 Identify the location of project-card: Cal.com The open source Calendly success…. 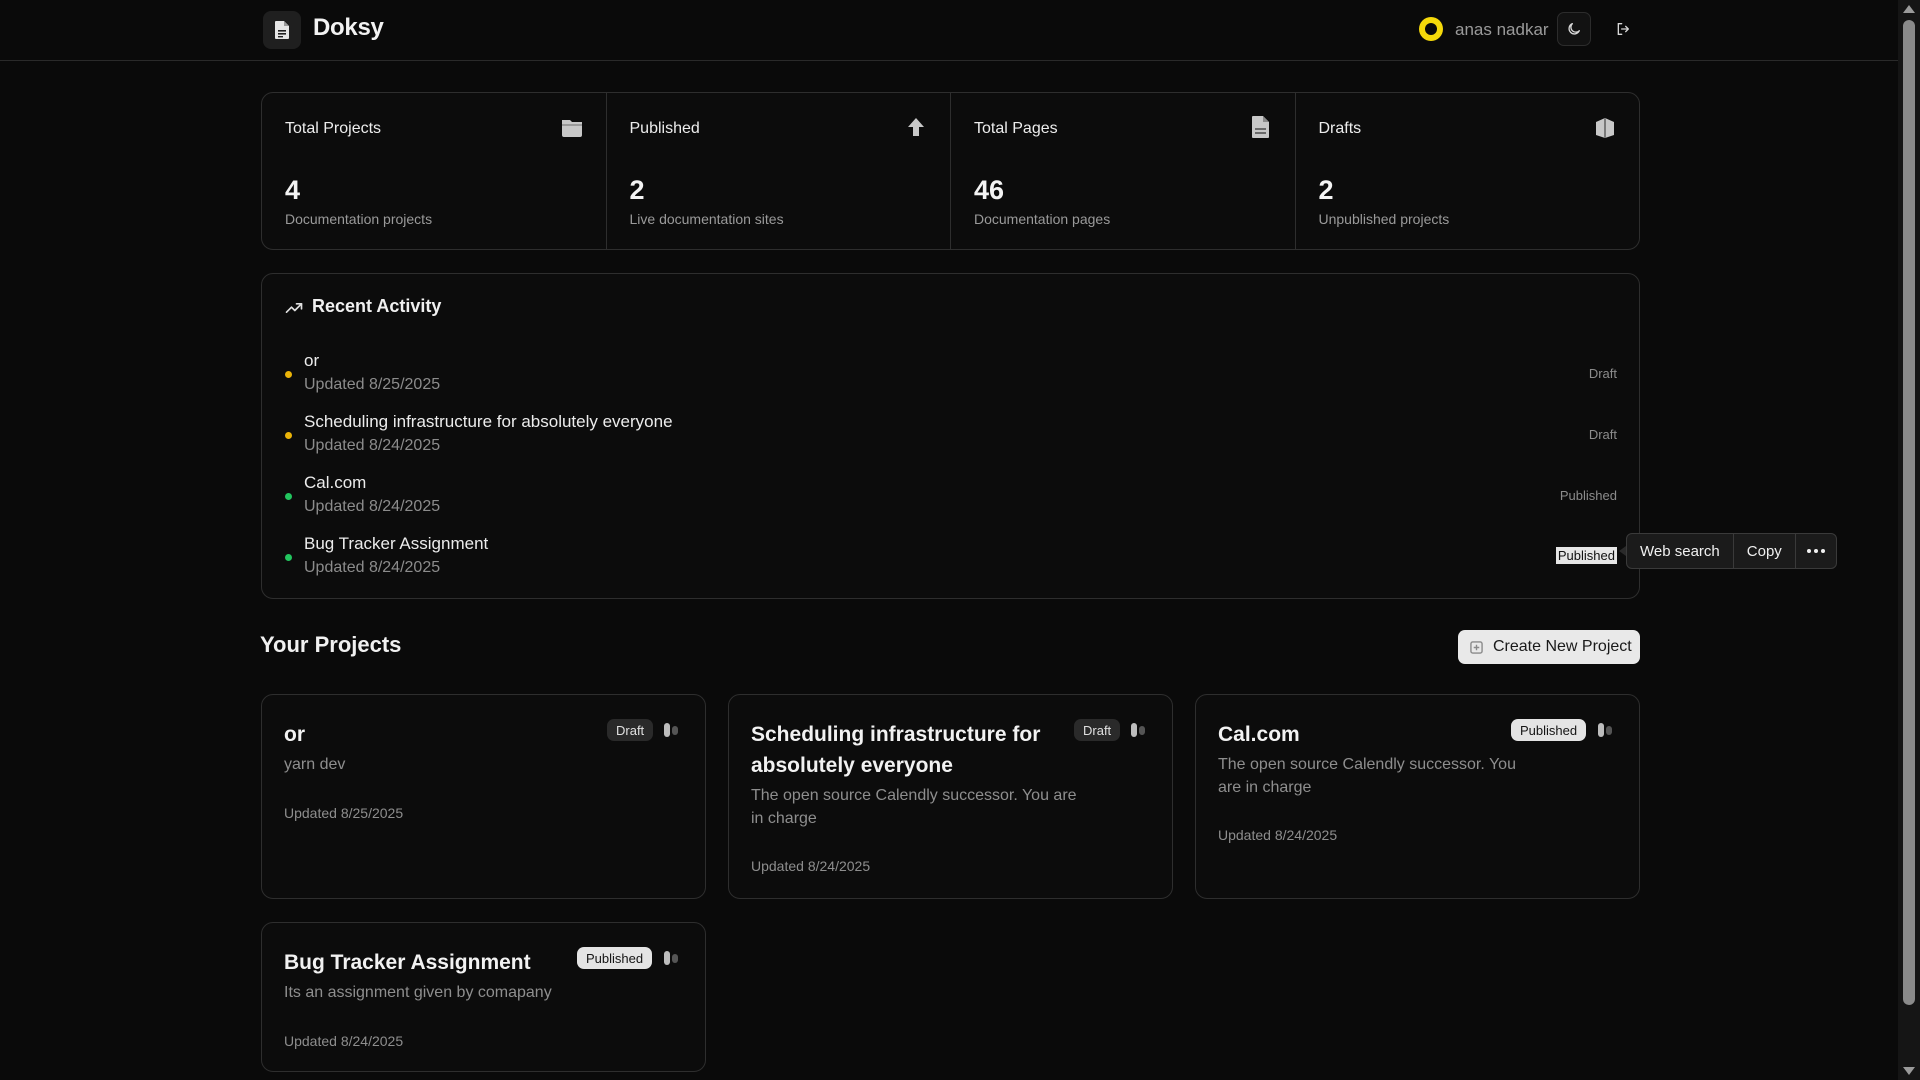
(1417, 796).